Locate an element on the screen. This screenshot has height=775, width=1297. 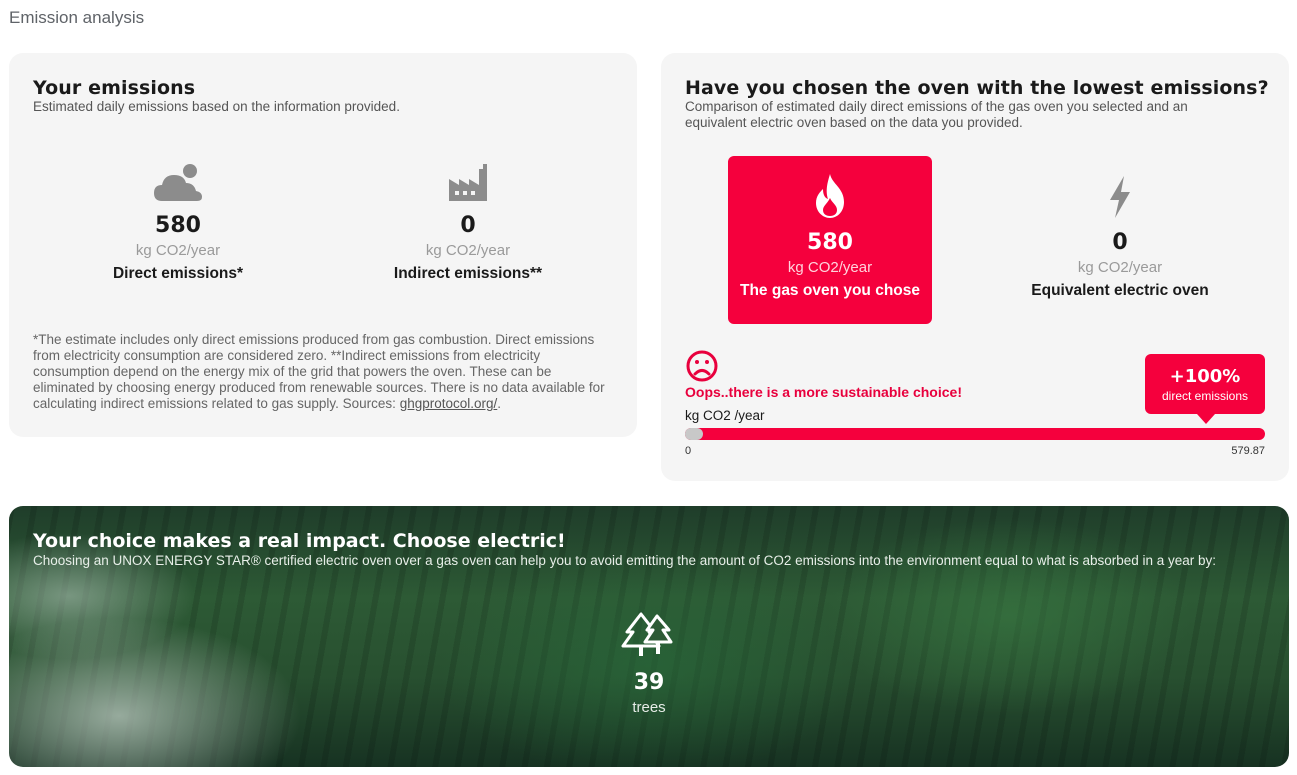
difference-percent: +100% is located at coordinates (1205, 376).